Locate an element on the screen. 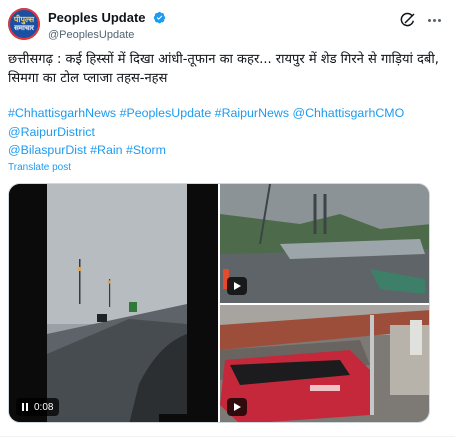  video-3-scene is located at coordinates (324, 363).